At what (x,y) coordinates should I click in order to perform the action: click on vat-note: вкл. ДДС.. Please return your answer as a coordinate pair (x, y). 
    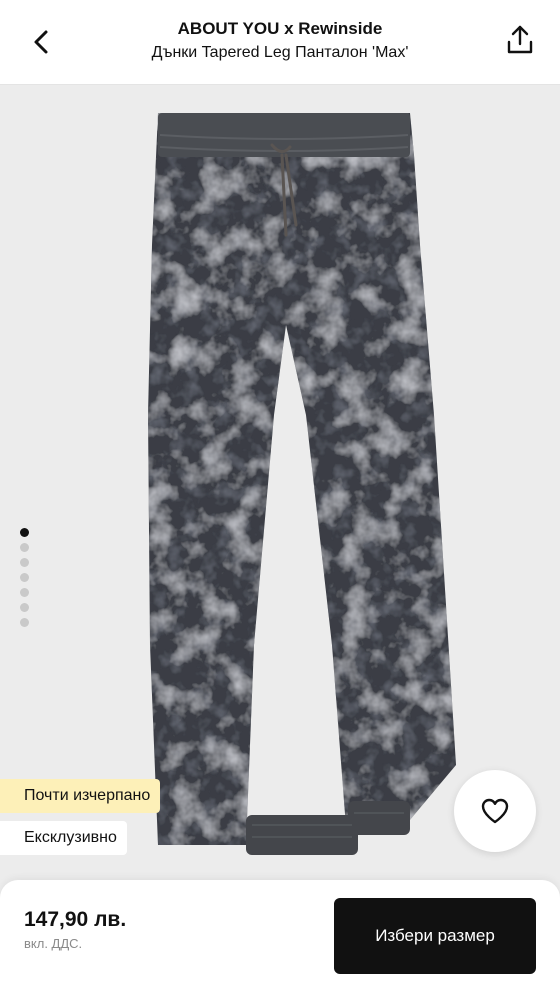
    Looking at the image, I should click on (53, 943).